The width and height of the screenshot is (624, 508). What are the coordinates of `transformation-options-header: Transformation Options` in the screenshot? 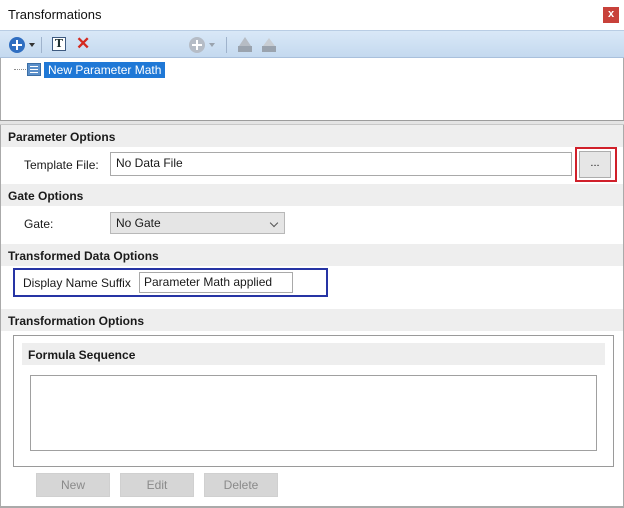 It's located at (312, 320).